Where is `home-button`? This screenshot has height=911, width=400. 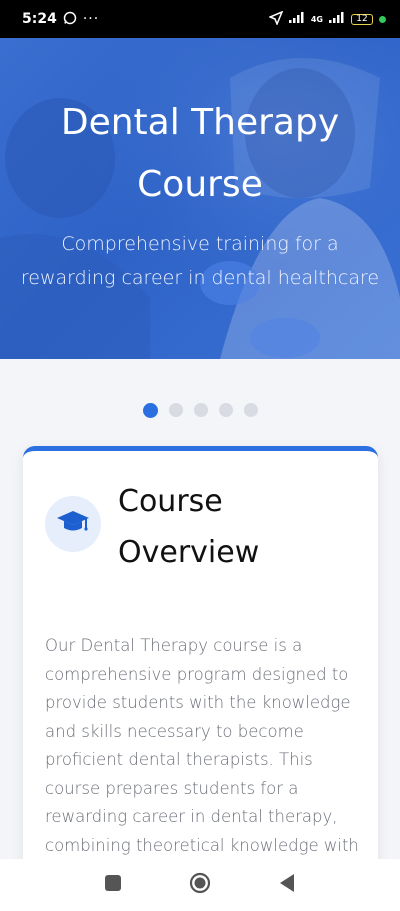 home-button is located at coordinates (200, 885).